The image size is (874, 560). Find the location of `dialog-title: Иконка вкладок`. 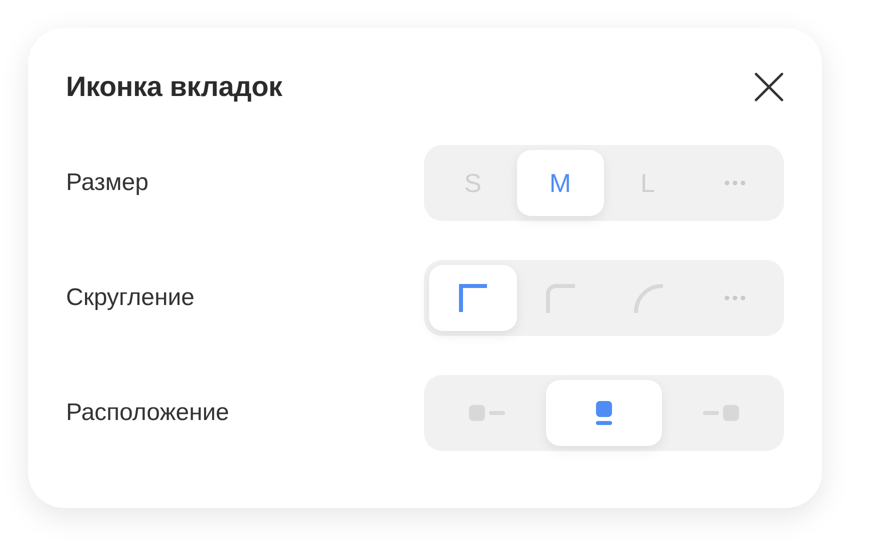

dialog-title: Иконка вкладок is located at coordinates (174, 87).